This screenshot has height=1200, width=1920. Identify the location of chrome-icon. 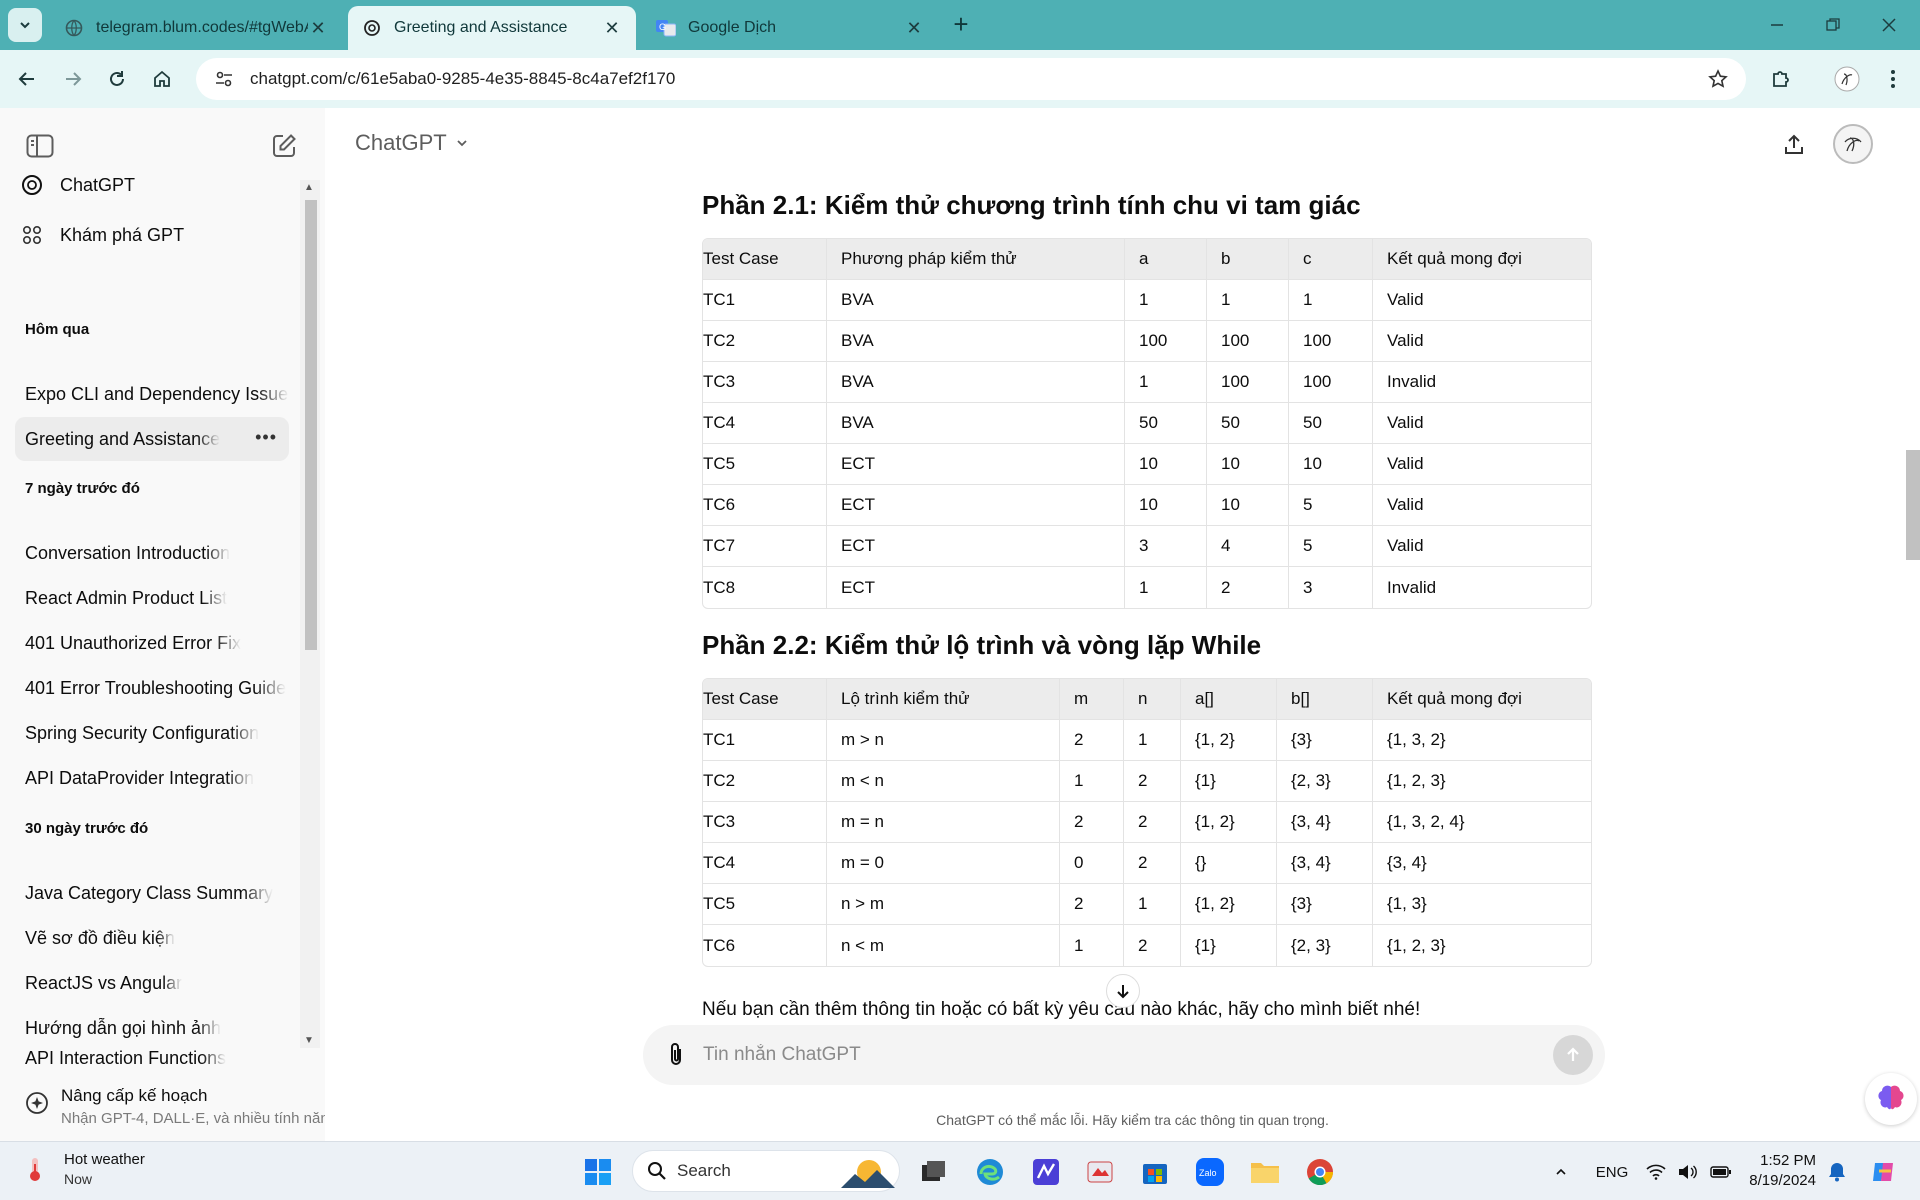
(1320, 1172).